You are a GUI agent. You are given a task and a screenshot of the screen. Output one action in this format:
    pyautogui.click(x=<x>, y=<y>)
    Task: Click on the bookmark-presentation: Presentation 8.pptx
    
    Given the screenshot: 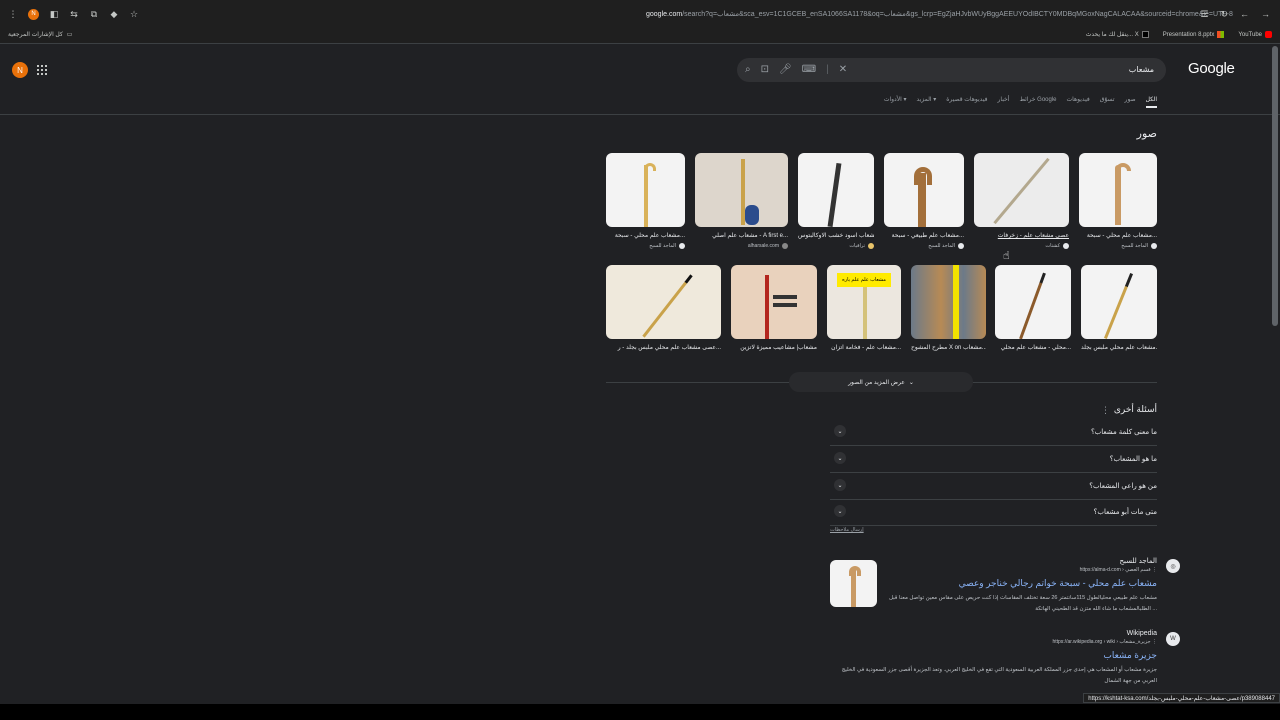 What is the action you would take?
    pyautogui.click(x=1194, y=34)
    